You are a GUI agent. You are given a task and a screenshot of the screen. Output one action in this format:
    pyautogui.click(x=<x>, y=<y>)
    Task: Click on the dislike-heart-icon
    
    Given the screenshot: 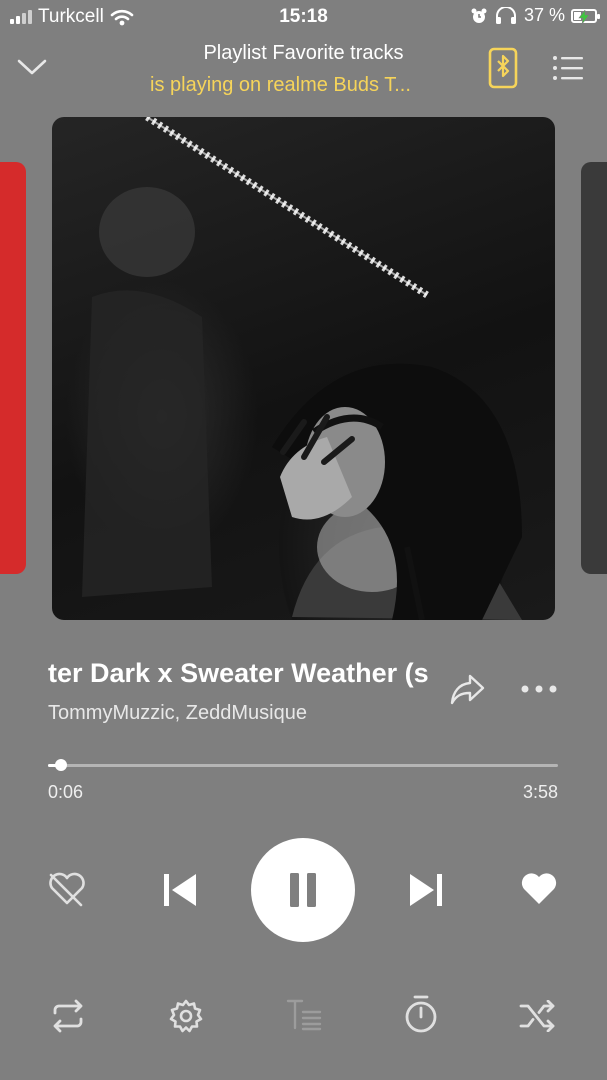 What is the action you would take?
    pyautogui.click(x=67, y=889)
    